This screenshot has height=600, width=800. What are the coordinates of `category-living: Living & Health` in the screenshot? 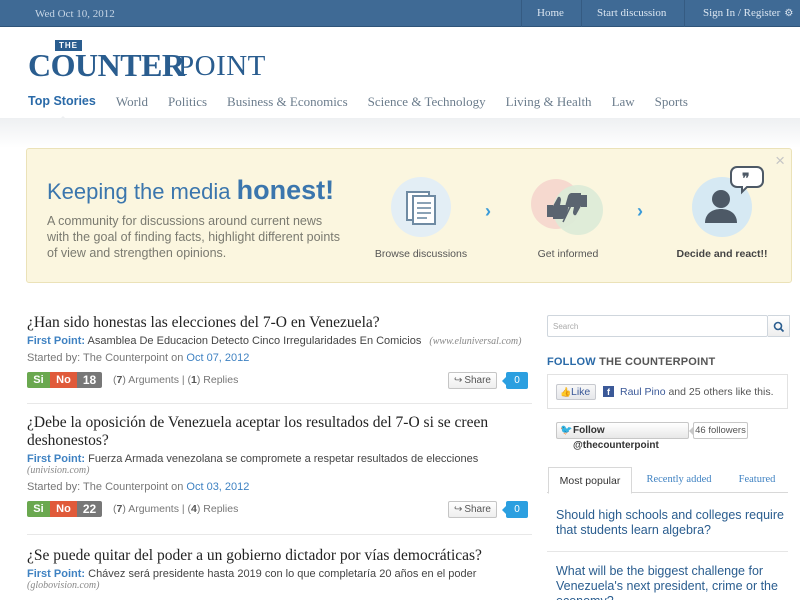 It's located at (549, 102).